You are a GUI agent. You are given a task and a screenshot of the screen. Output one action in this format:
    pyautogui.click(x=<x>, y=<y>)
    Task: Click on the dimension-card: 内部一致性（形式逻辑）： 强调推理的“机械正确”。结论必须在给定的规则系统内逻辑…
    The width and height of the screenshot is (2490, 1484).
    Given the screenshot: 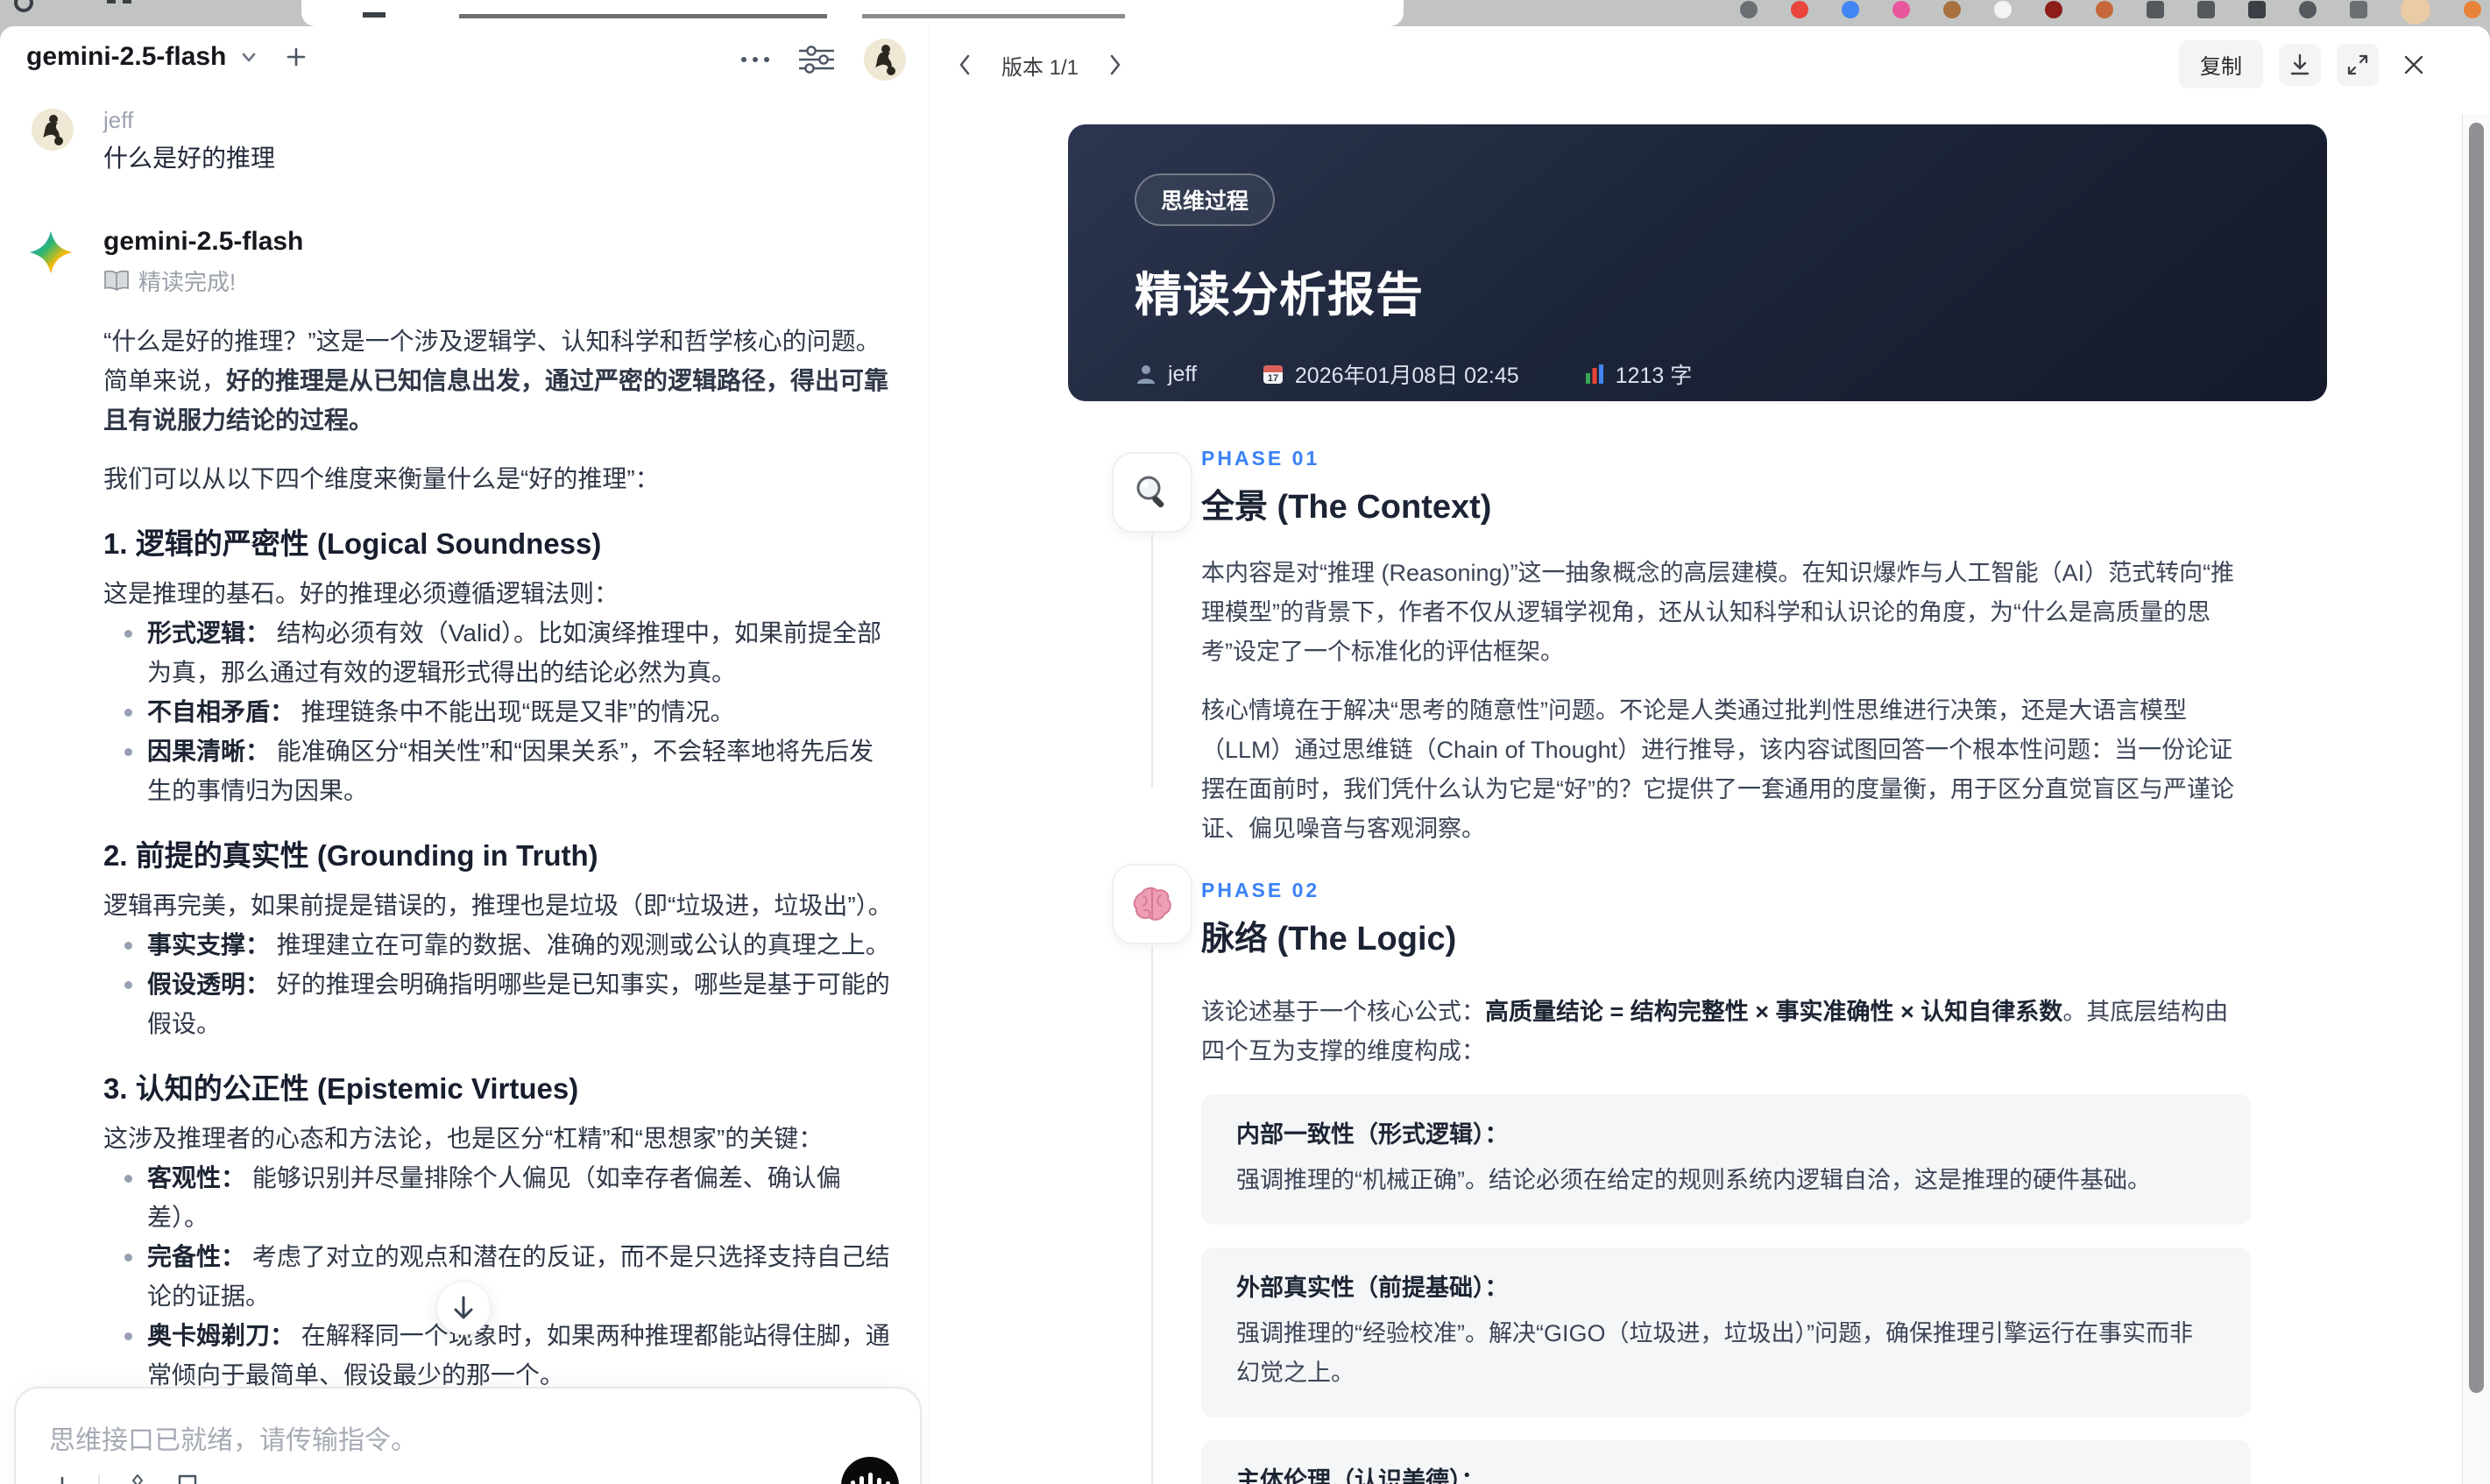 What is the action you would take?
    pyautogui.click(x=1726, y=1159)
    